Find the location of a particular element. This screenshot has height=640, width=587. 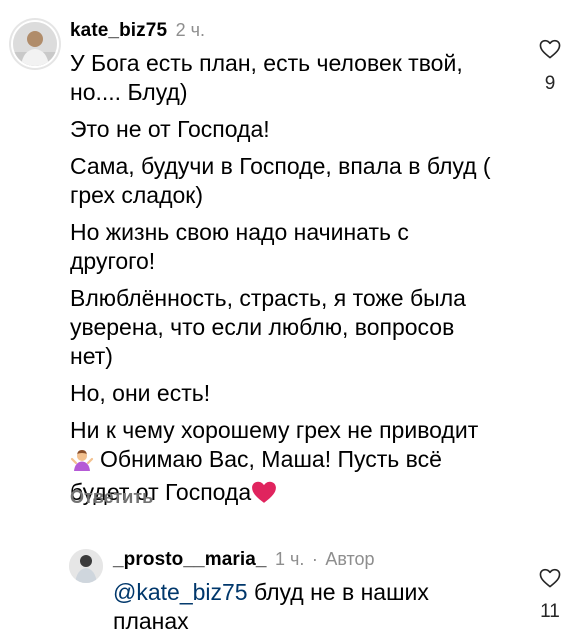

avatar is located at coordinates (35, 44).